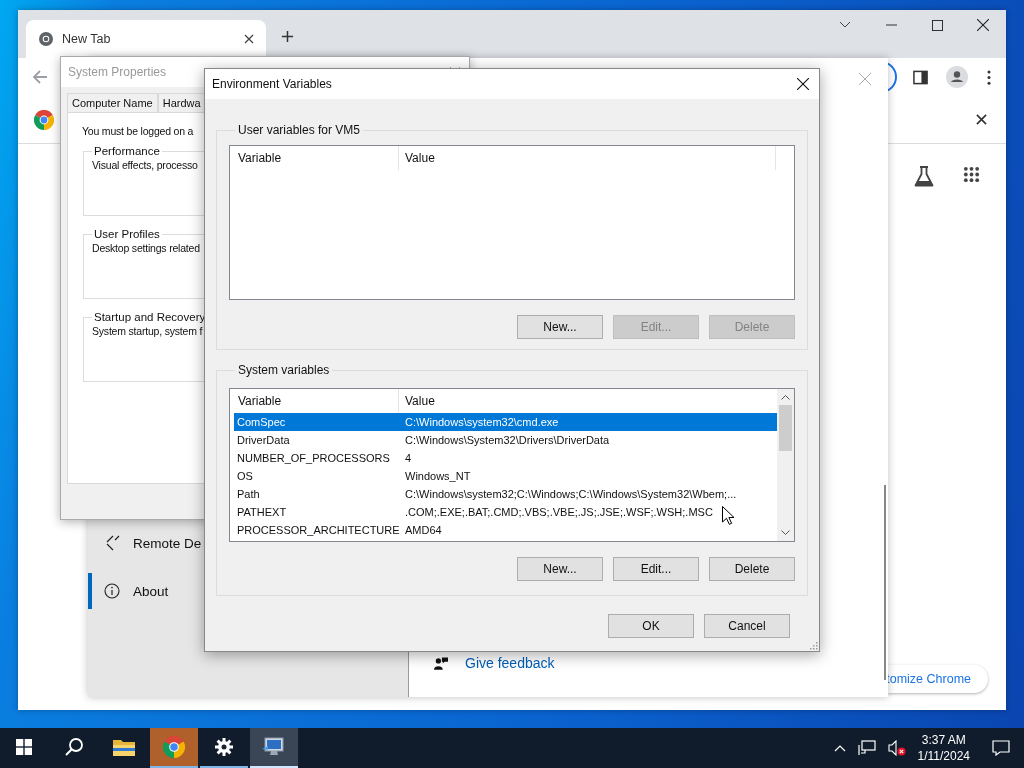  I want to click on group-title: Startup and Recovery, so click(150, 317).